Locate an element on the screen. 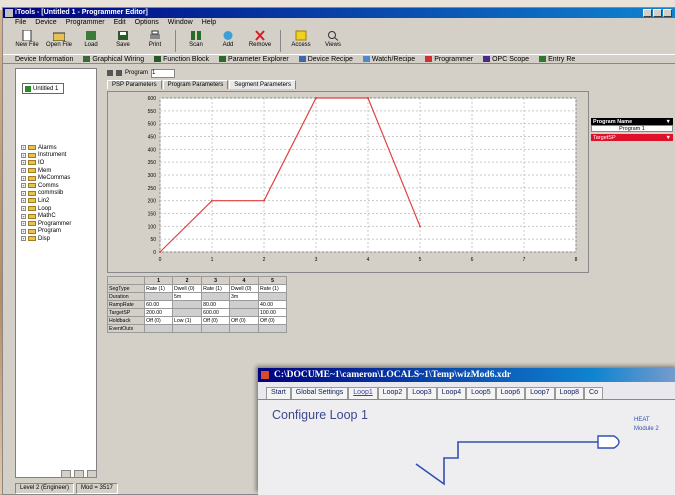  tree-up-button is located at coordinates (66, 474).